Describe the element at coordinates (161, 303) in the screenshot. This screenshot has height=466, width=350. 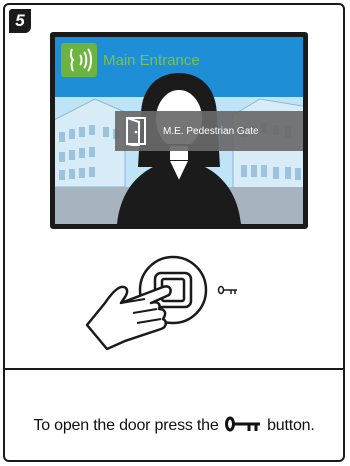
I see `pointing-hand-icon` at that location.